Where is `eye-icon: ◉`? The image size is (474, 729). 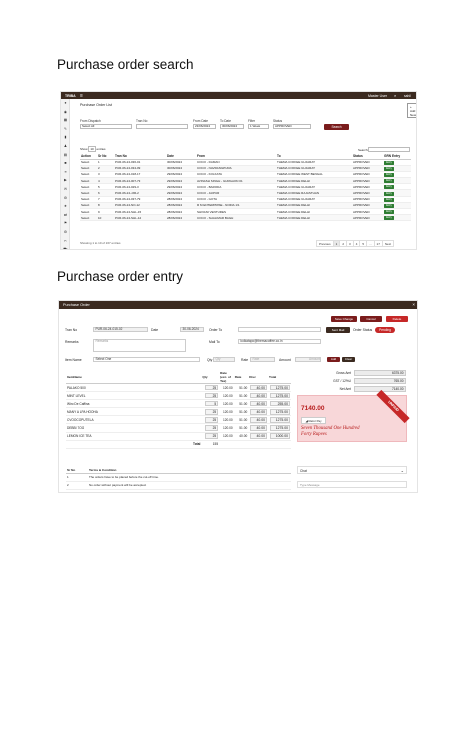 eye-icon: ◉ is located at coordinates (65, 112).